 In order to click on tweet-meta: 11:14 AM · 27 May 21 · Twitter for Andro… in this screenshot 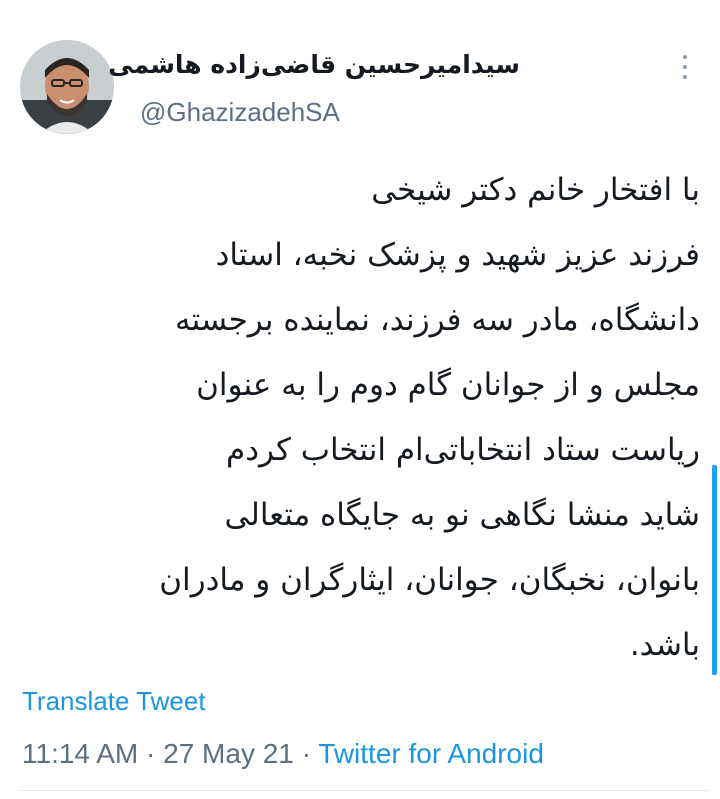, I will do `click(283, 754)`.